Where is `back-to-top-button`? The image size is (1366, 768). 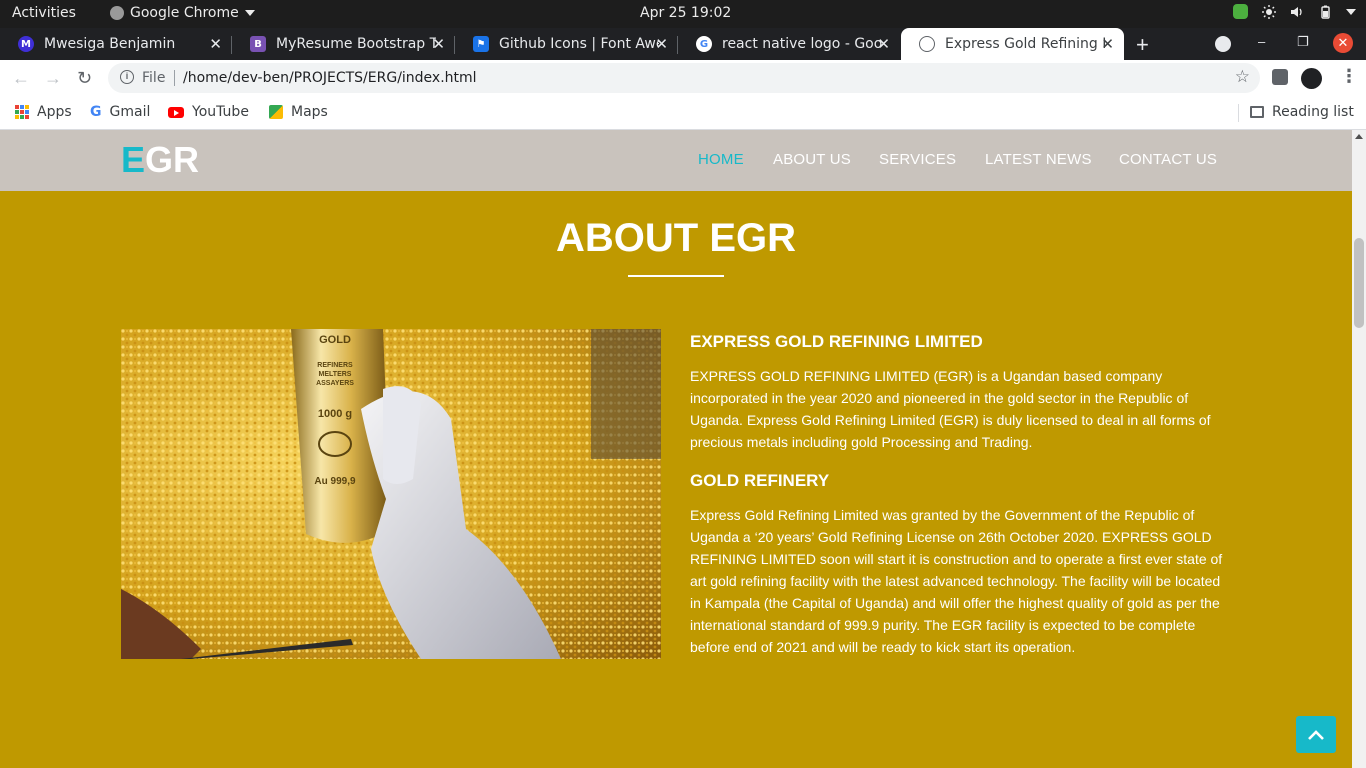
back-to-top-button is located at coordinates (1316, 734).